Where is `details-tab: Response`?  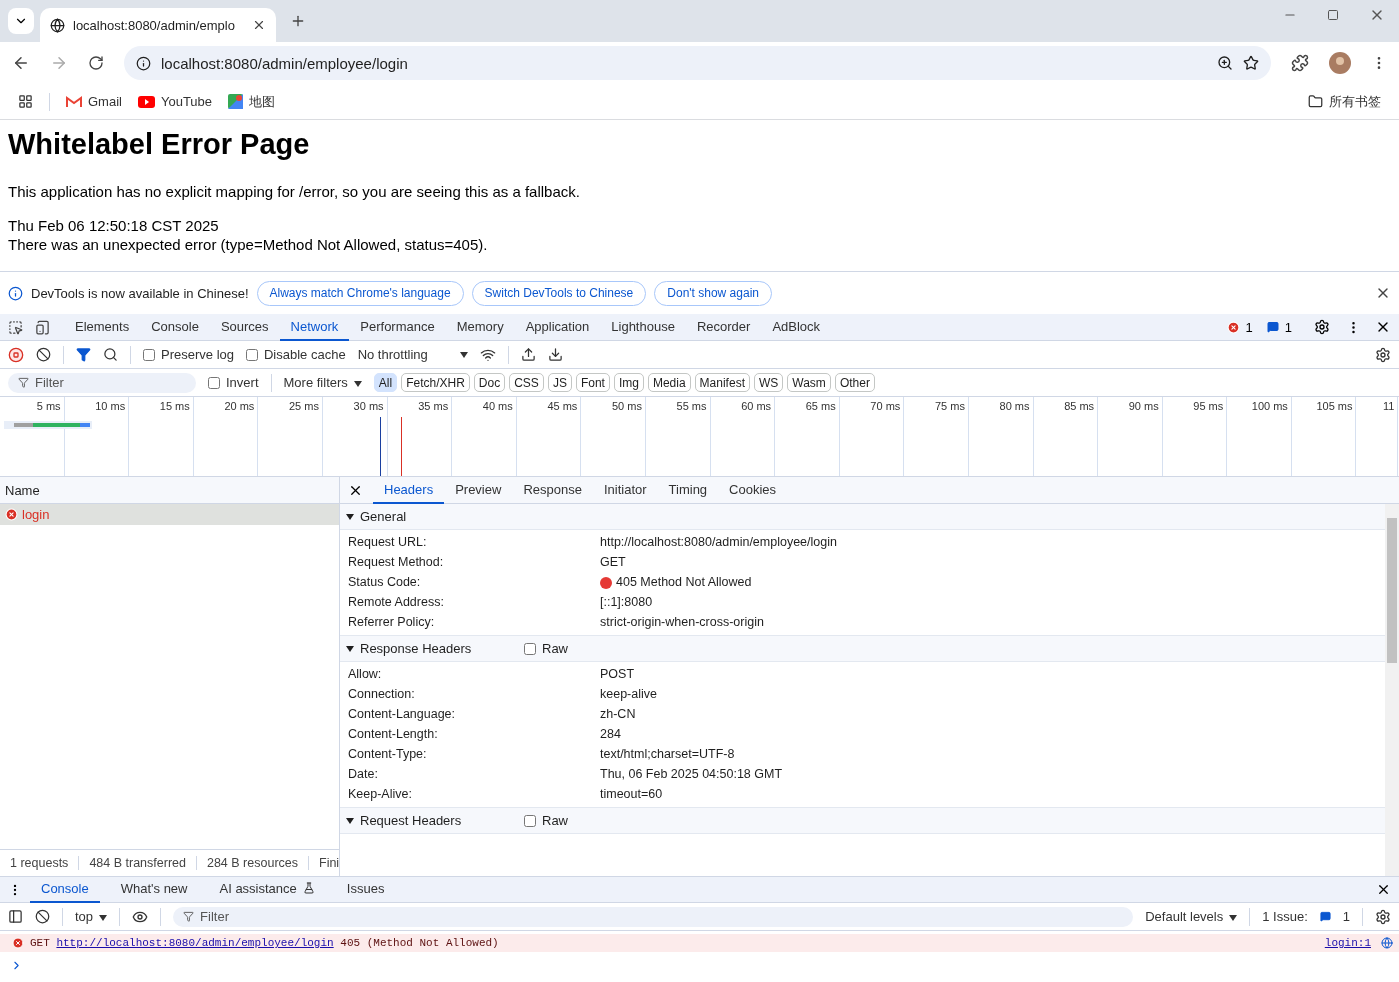
details-tab: Response is located at coordinates (552, 490).